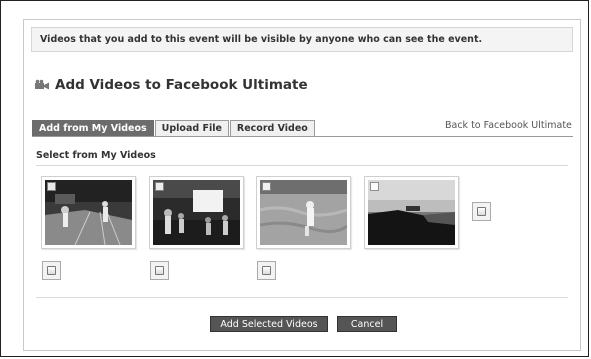  I want to click on tab-add-from-my-videos: Add from My Videos, so click(93, 128).